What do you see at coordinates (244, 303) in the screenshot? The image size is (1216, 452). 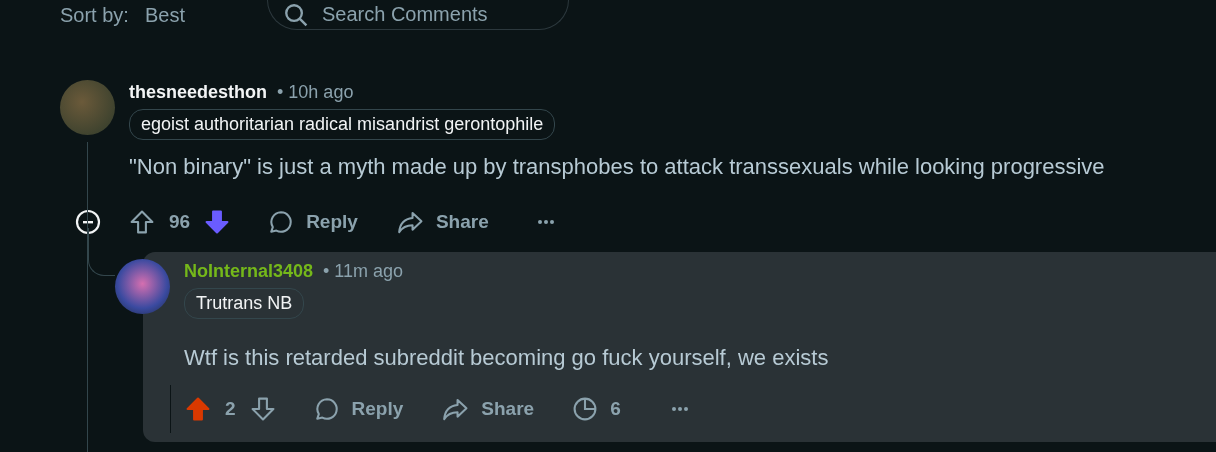 I see `user-flair: Trutrans NB` at bounding box center [244, 303].